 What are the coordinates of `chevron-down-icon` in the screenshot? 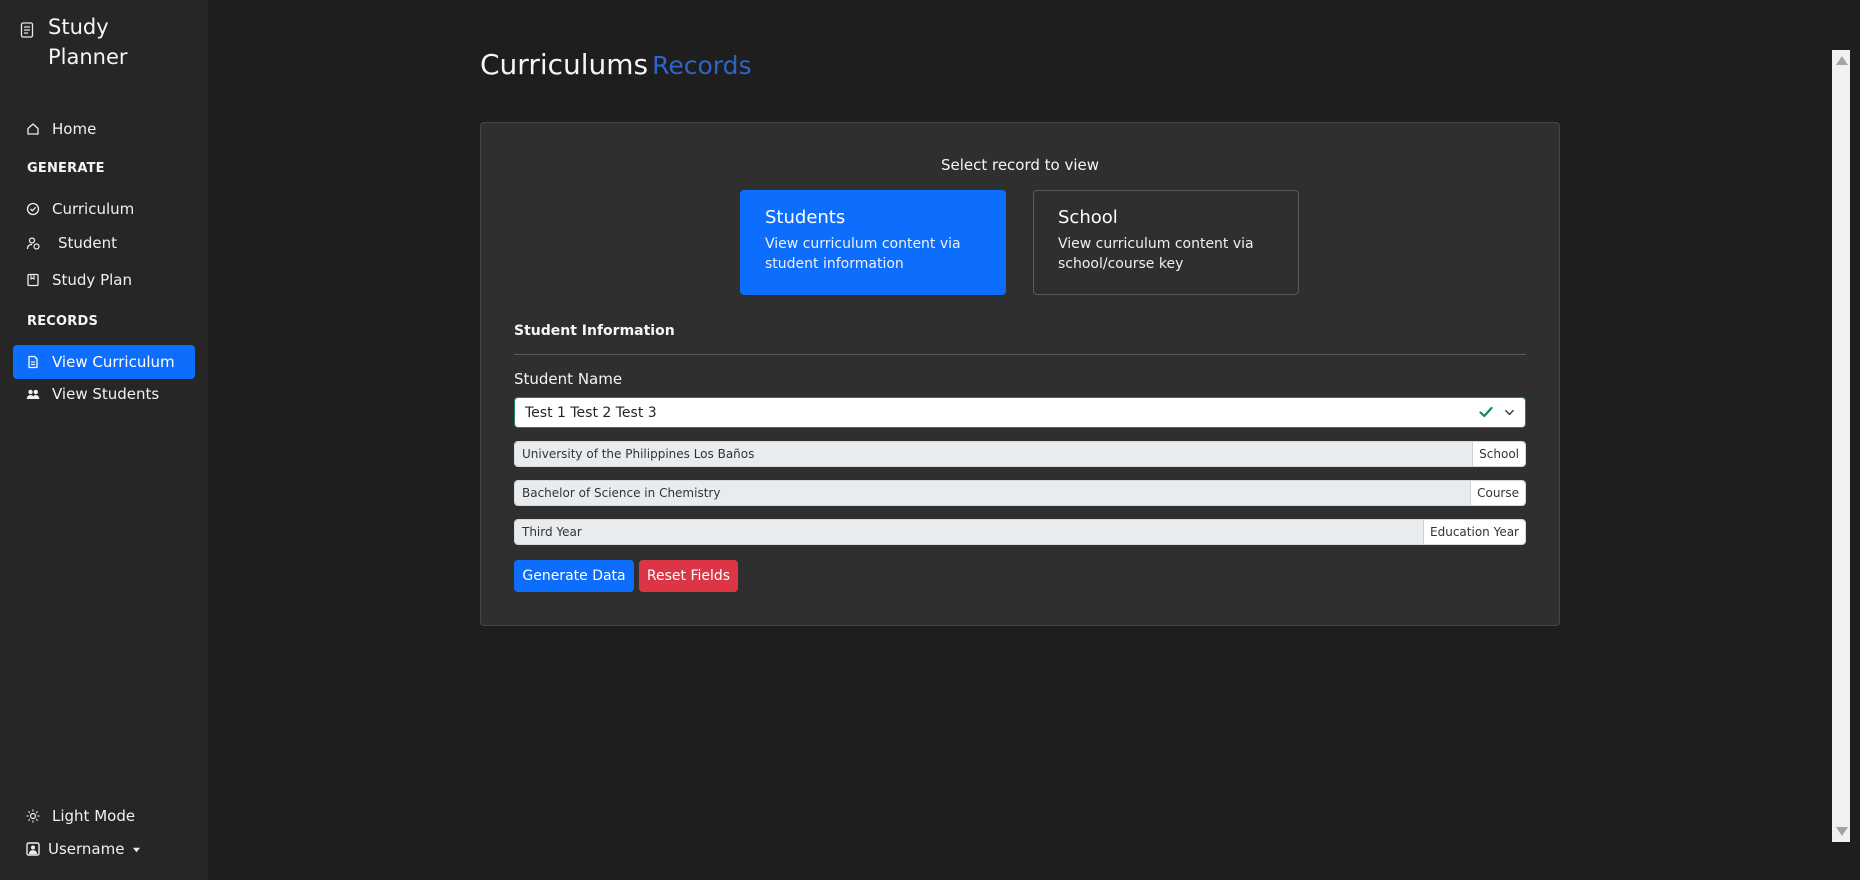 It's located at (1509, 412).